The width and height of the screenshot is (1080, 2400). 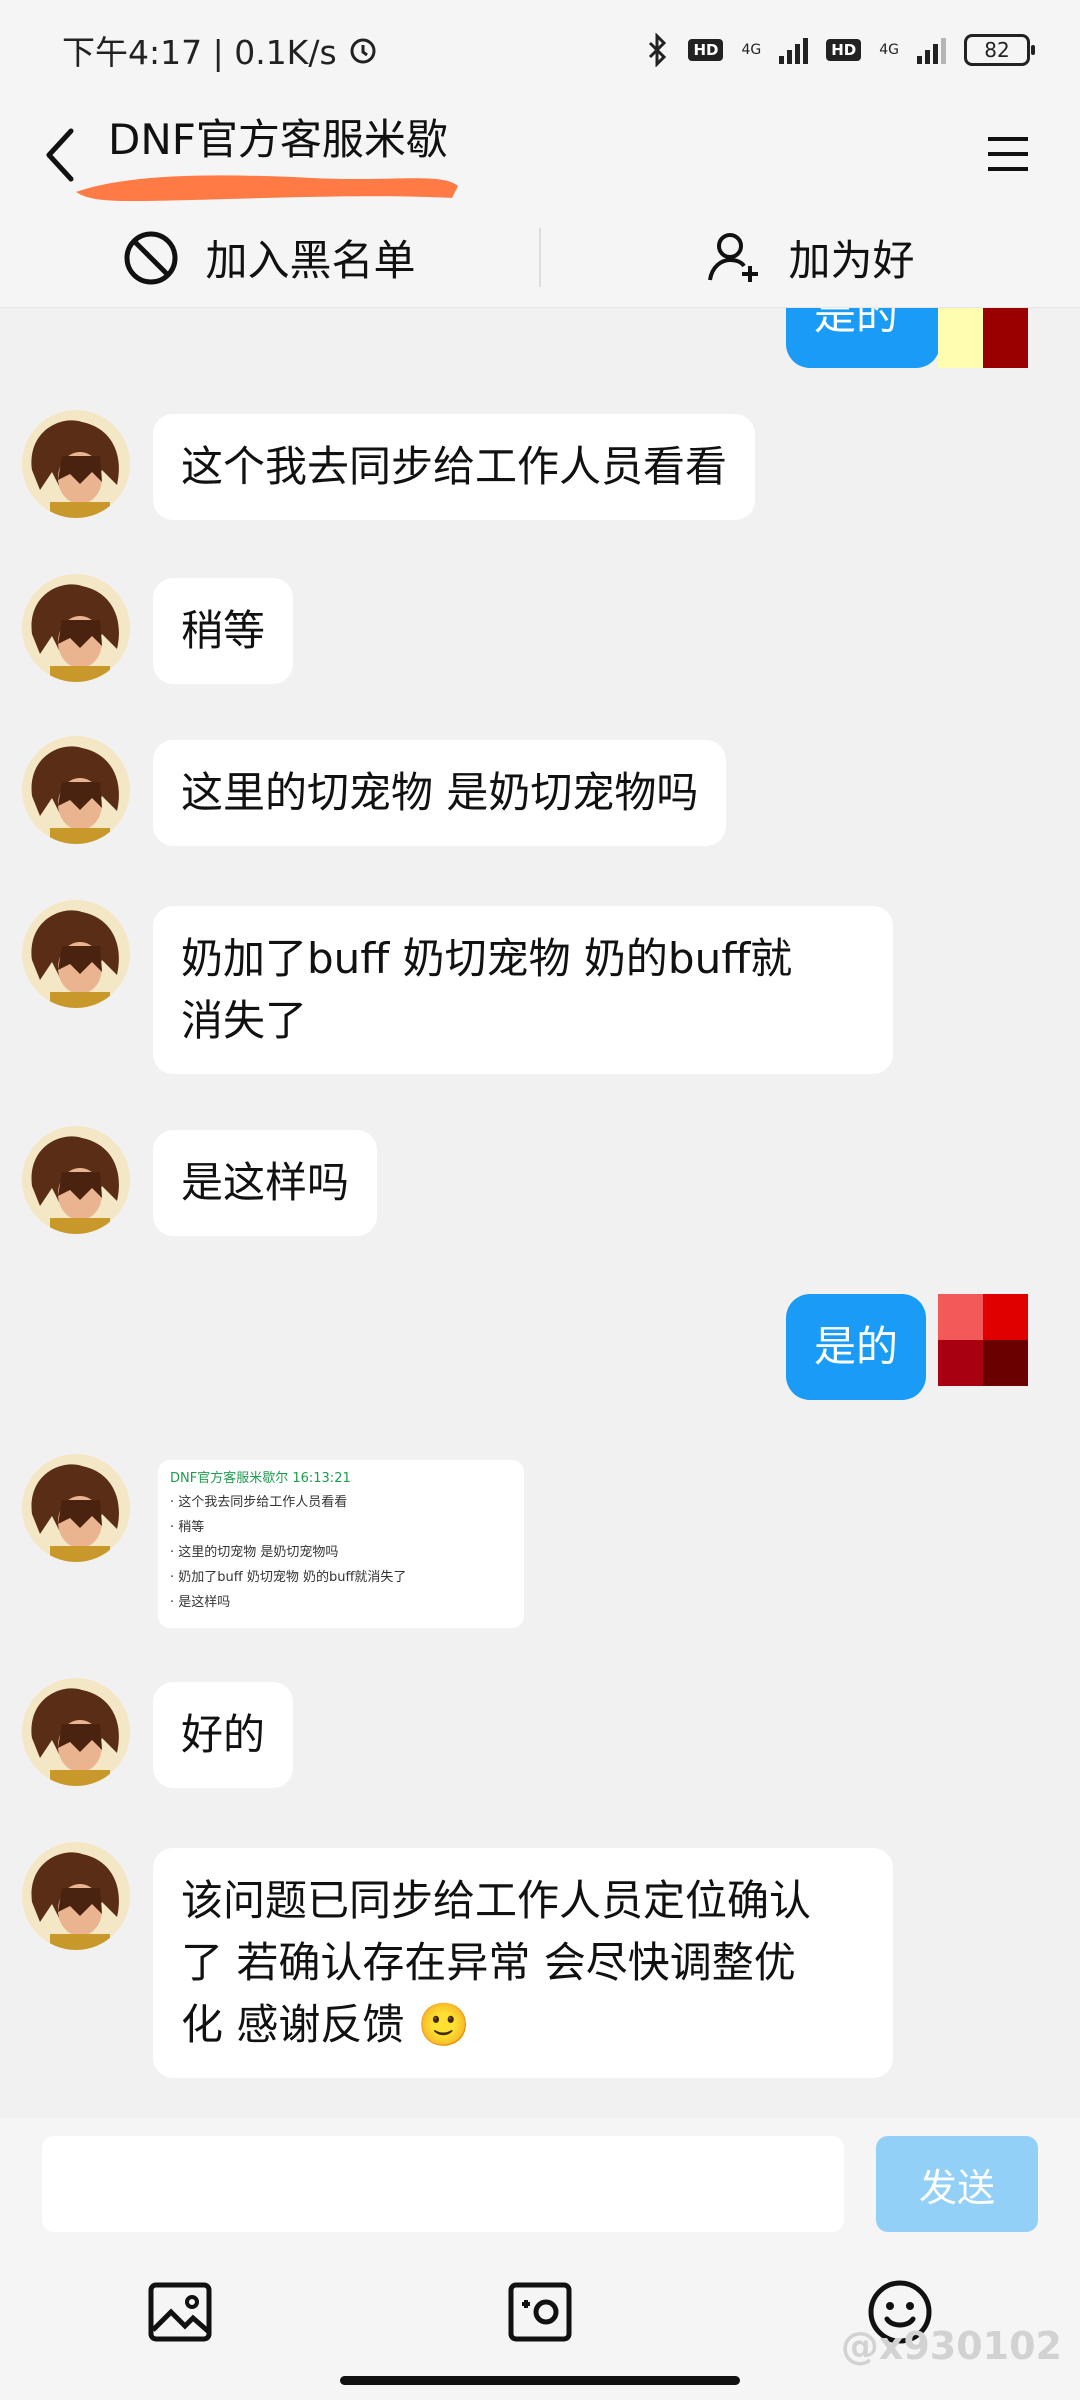 What do you see at coordinates (540, 50) in the screenshot?
I see `status-bar: 下午4:17 | 0.1K/s HD 4G HD 4G 82` at bounding box center [540, 50].